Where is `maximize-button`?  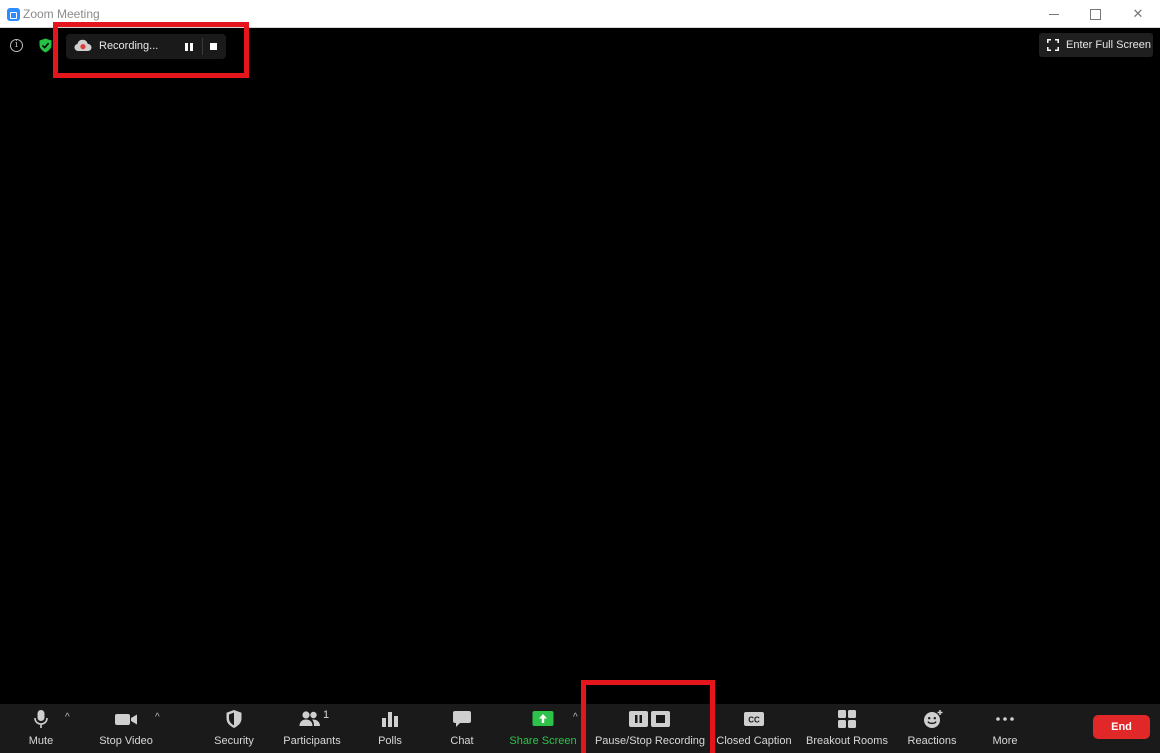 maximize-button is located at coordinates (1095, 14).